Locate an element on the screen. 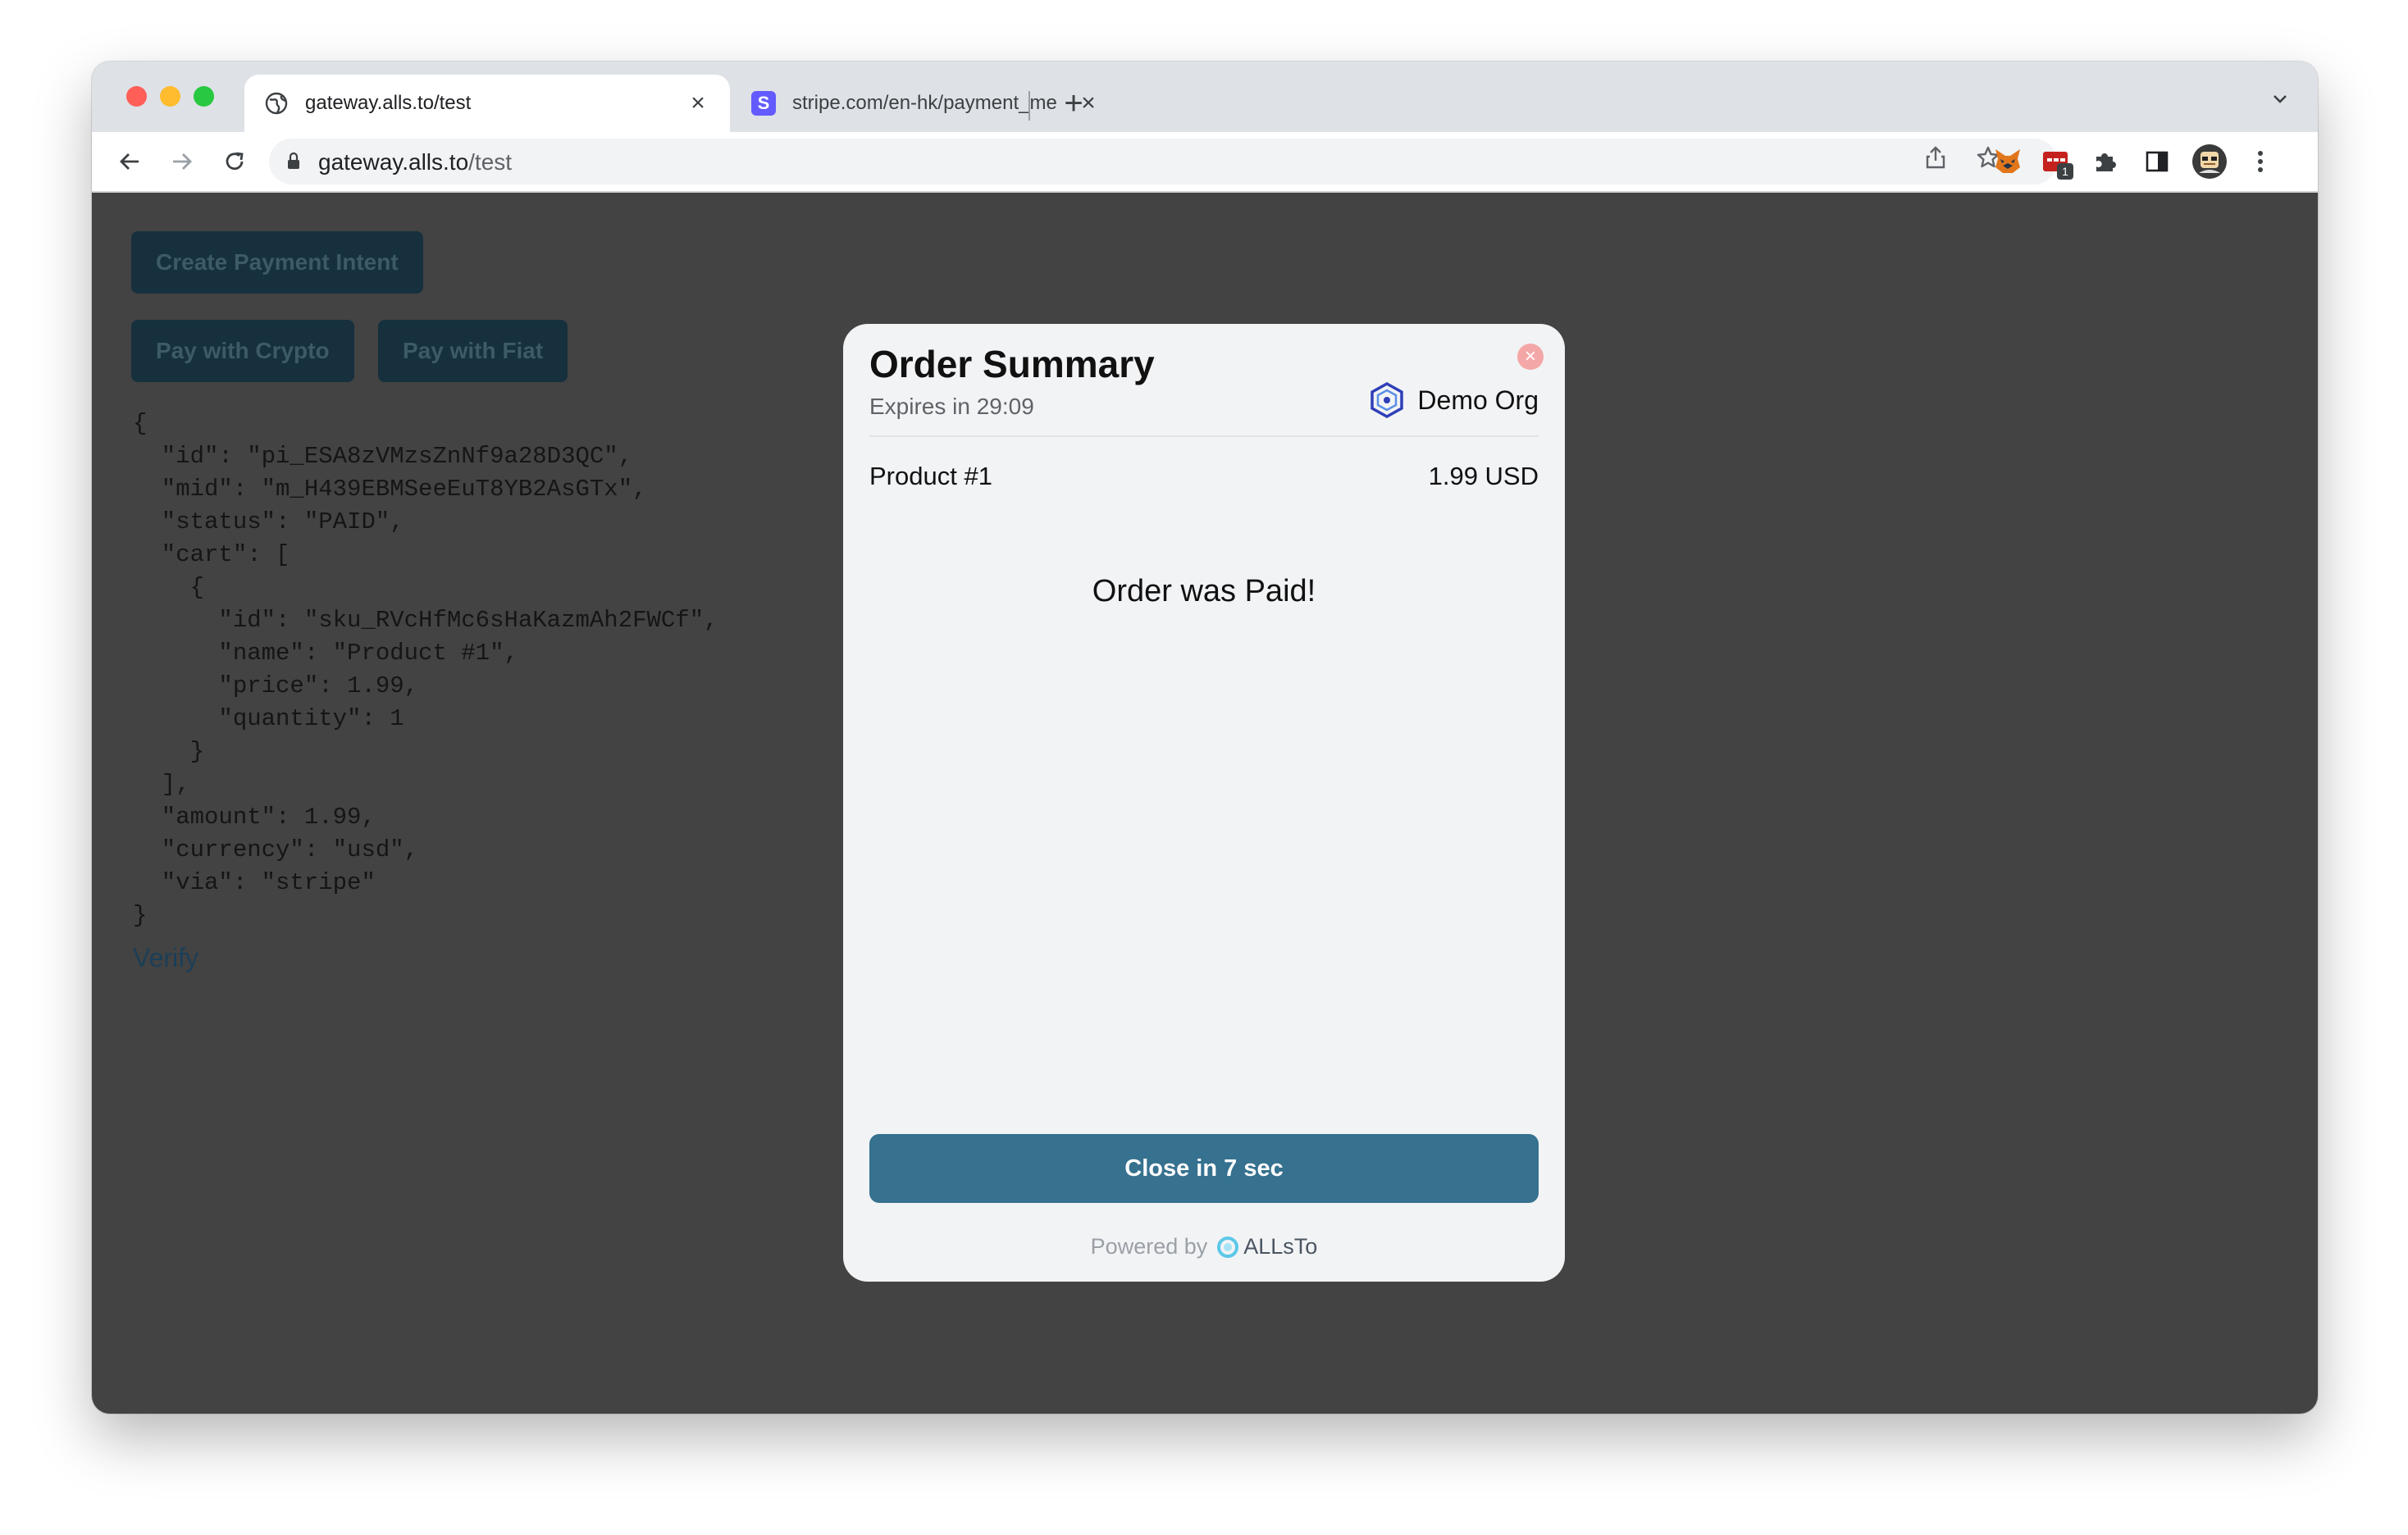 This screenshot has height=1535, width=2408. json-line: "cart": [ is located at coordinates (212, 554).